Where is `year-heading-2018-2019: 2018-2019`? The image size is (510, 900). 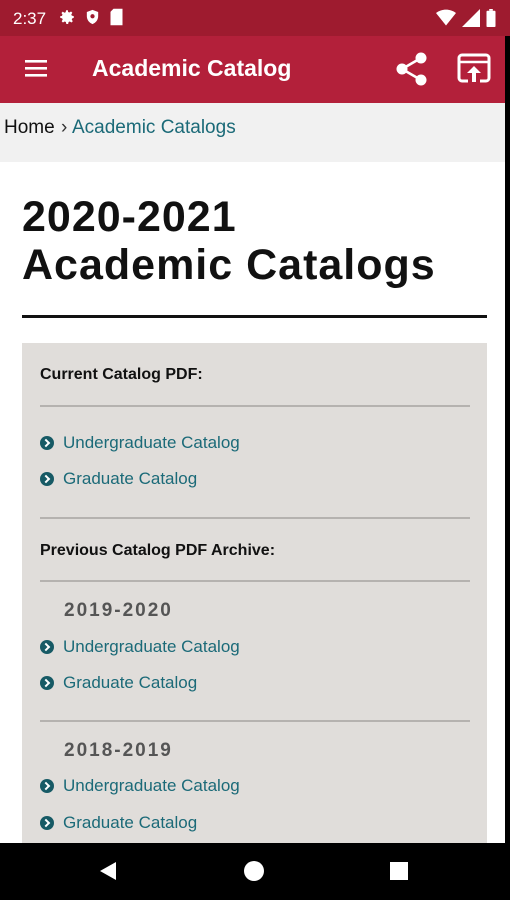
year-heading-2018-2019: 2018-2019 is located at coordinates (118, 750).